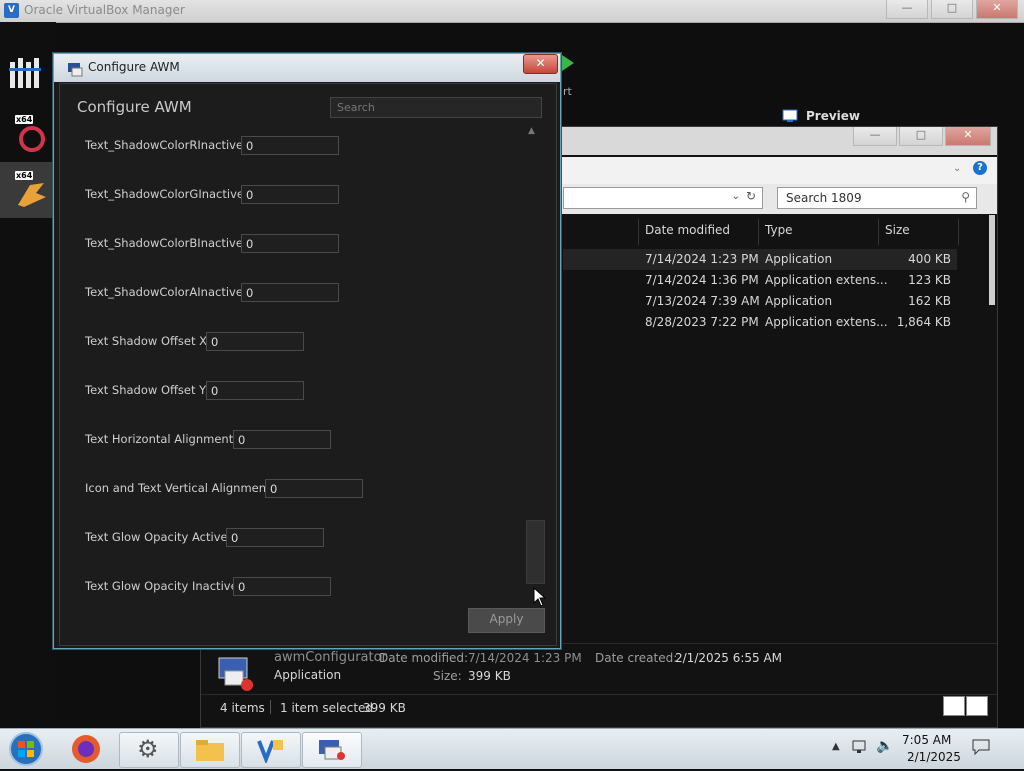 Image resolution: width=1024 pixels, height=771 pixels. I want to click on file-size: 123 KB, so click(921, 280).